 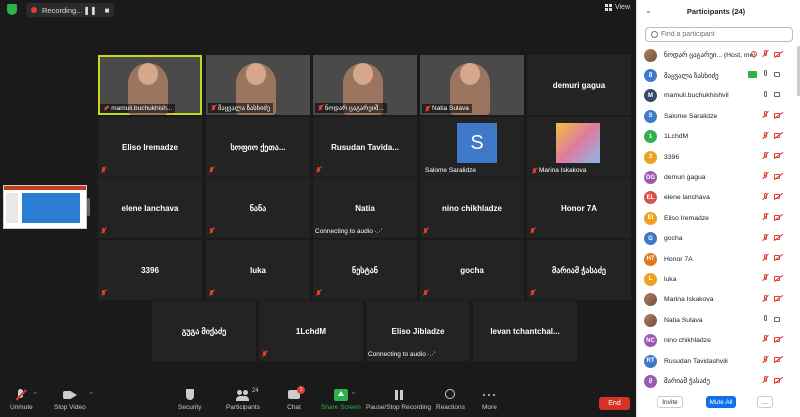 I want to click on participant-list-item: Lluka, so click(x=715, y=279).